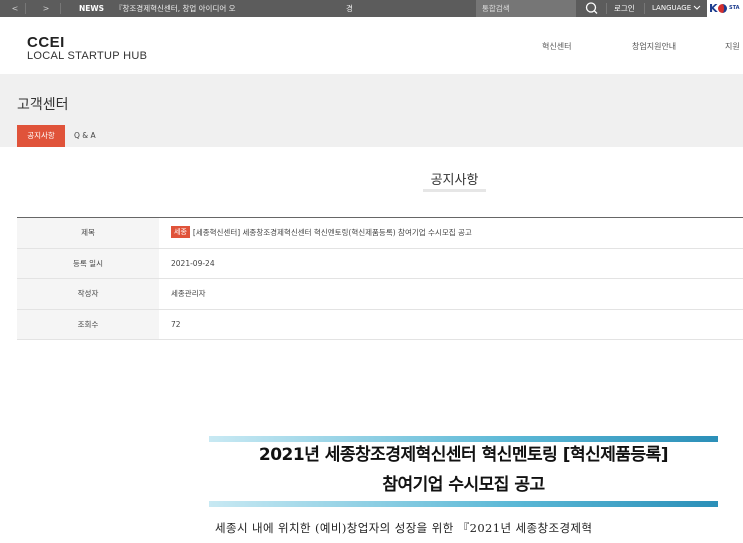 This screenshot has width=743, height=543. What do you see at coordinates (43, 105) in the screenshot?
I see `page-title: 고객센터` at bounding box center [43, 105].